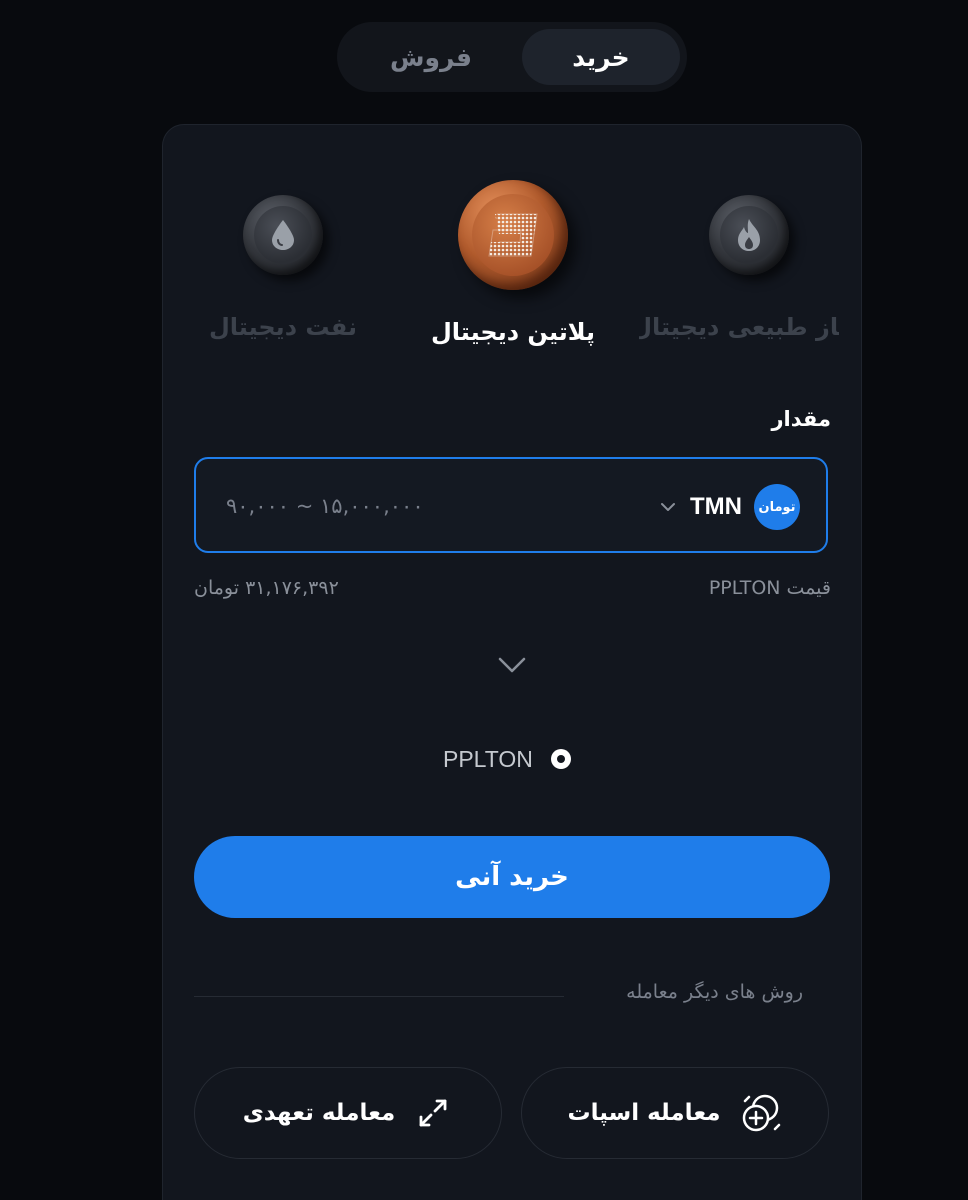  I want to click on output-asset-option: PPLTON, so click(507, 759).